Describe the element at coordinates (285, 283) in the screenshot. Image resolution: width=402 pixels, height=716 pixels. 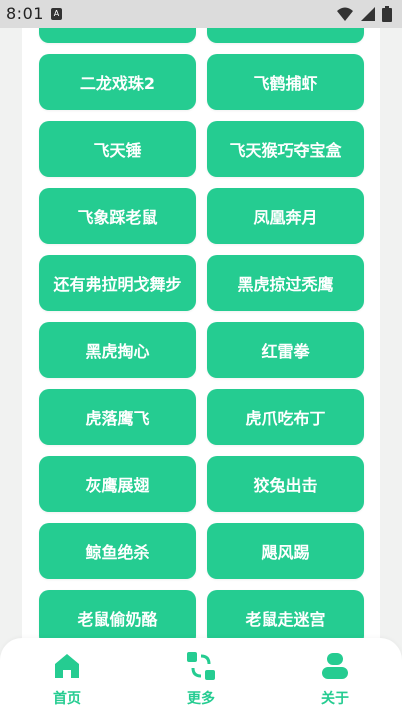
I see `grid-button: 黑虎掠过秃鹰` at that location.